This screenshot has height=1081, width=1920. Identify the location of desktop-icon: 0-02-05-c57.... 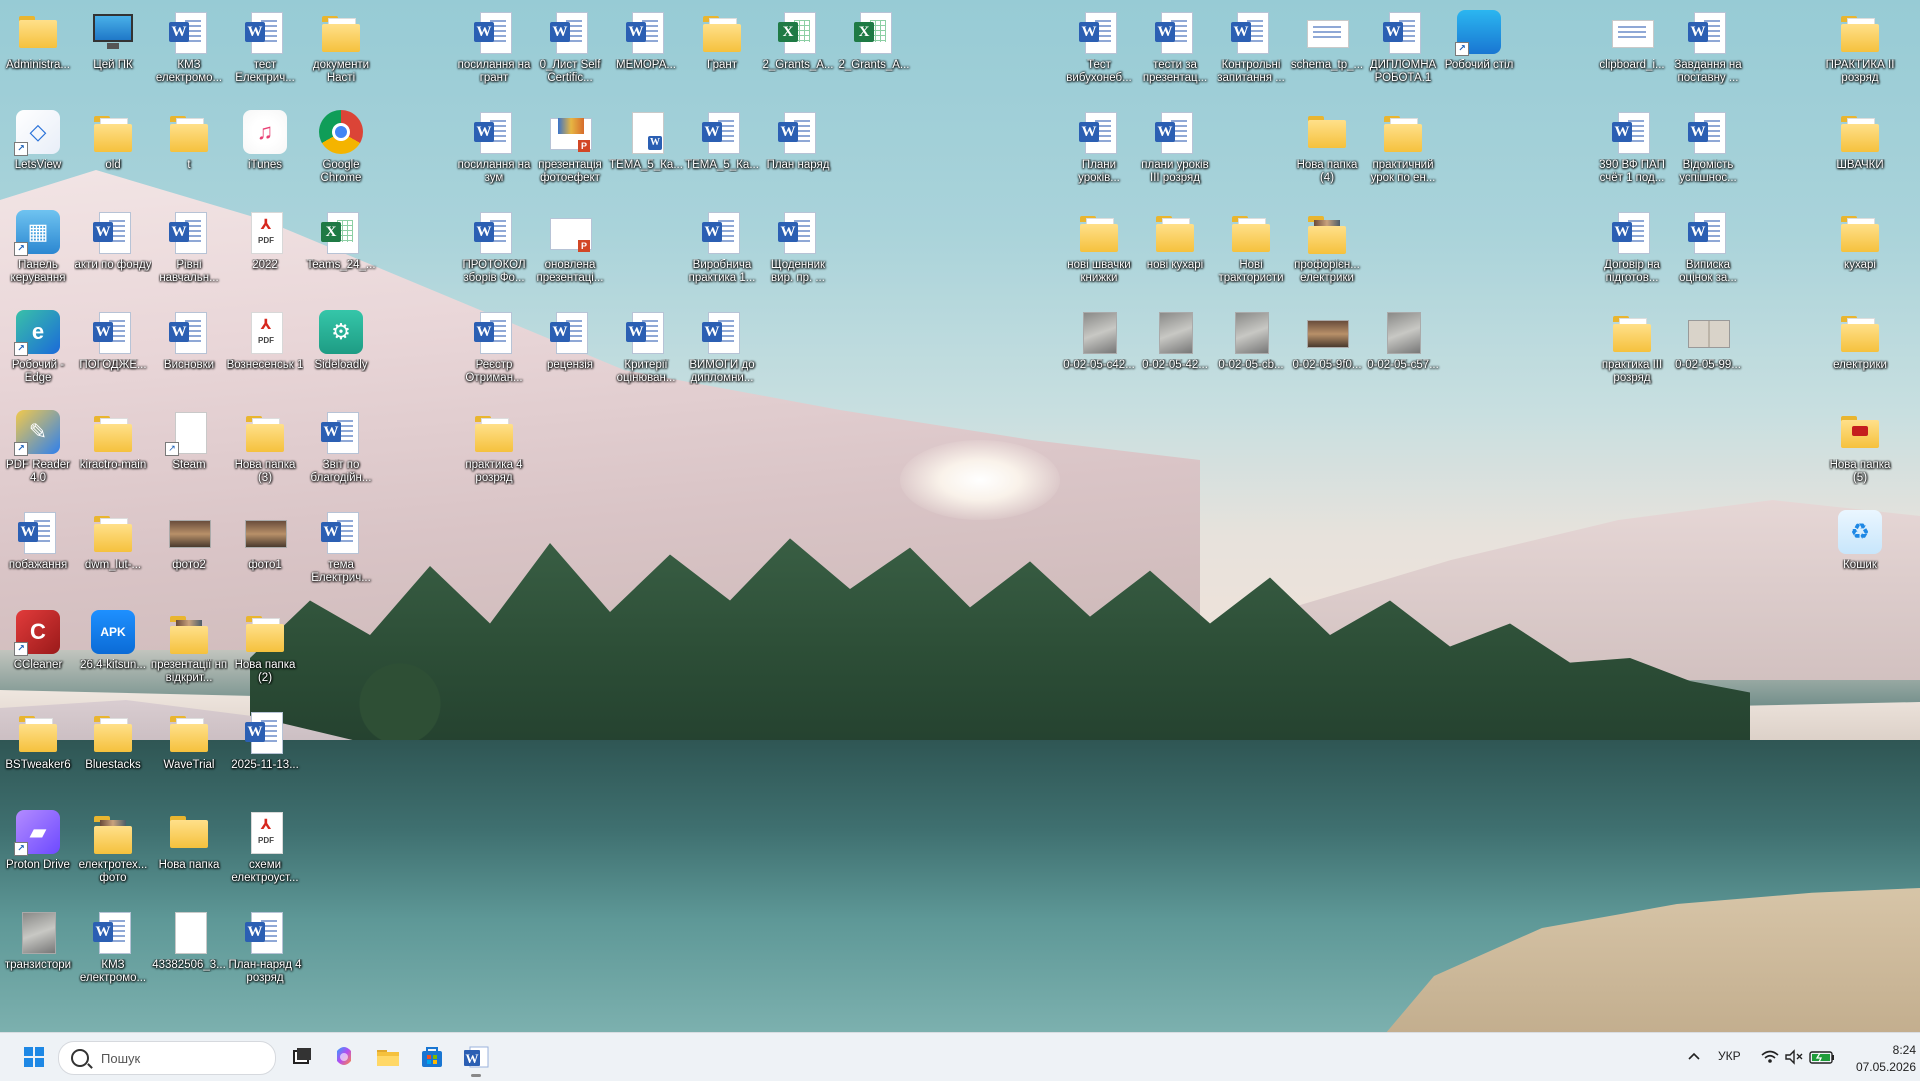
(1403, 352).